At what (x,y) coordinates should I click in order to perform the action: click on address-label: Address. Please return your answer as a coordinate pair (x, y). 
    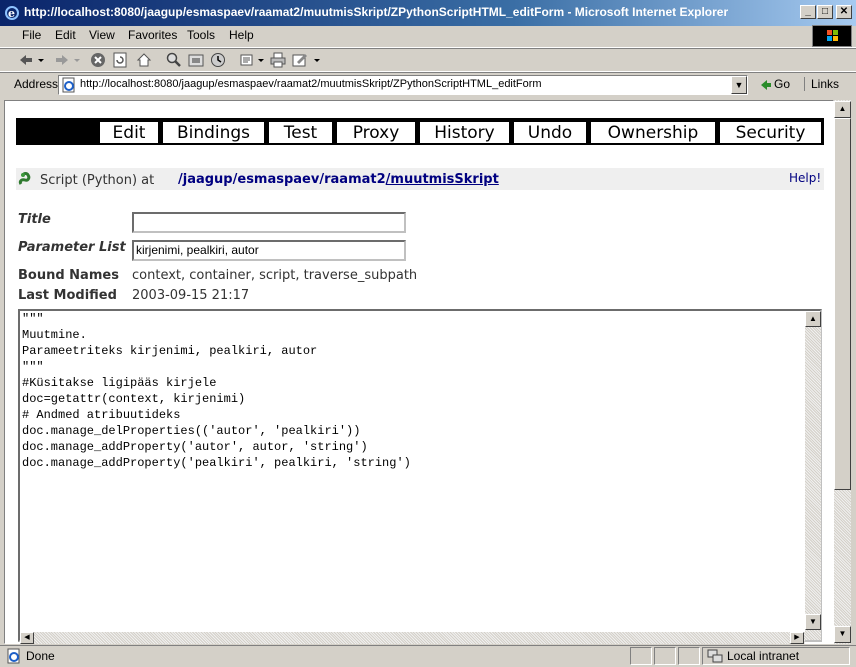
    Looking at the image, I should click on (36, 84).